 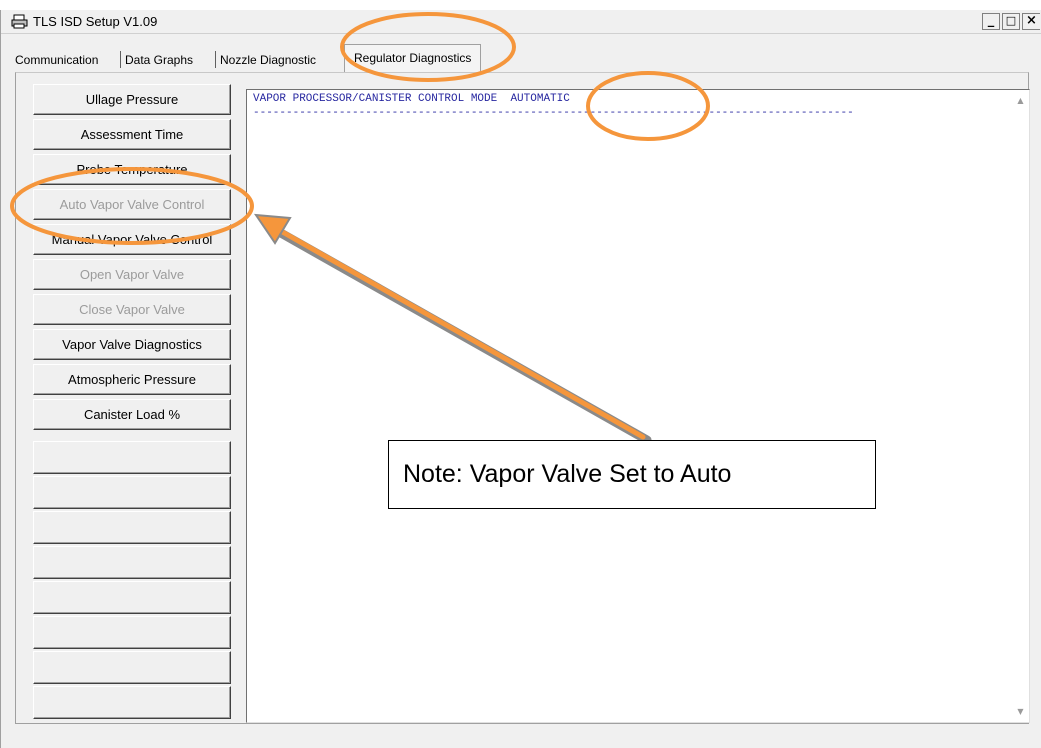 What do you see at coordinates (1031, 21) in the screenshot?
I see `close-button: ×` at bounding box center [1031, 21].